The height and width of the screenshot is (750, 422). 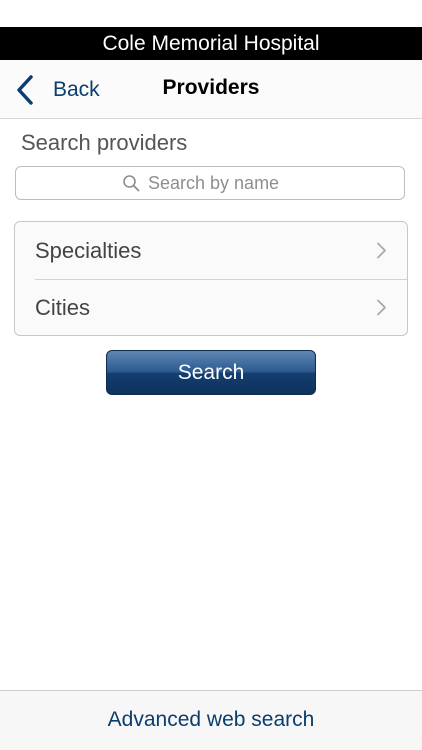 I want to click on search-section-label: Search providers, so click(x=104, y=142).